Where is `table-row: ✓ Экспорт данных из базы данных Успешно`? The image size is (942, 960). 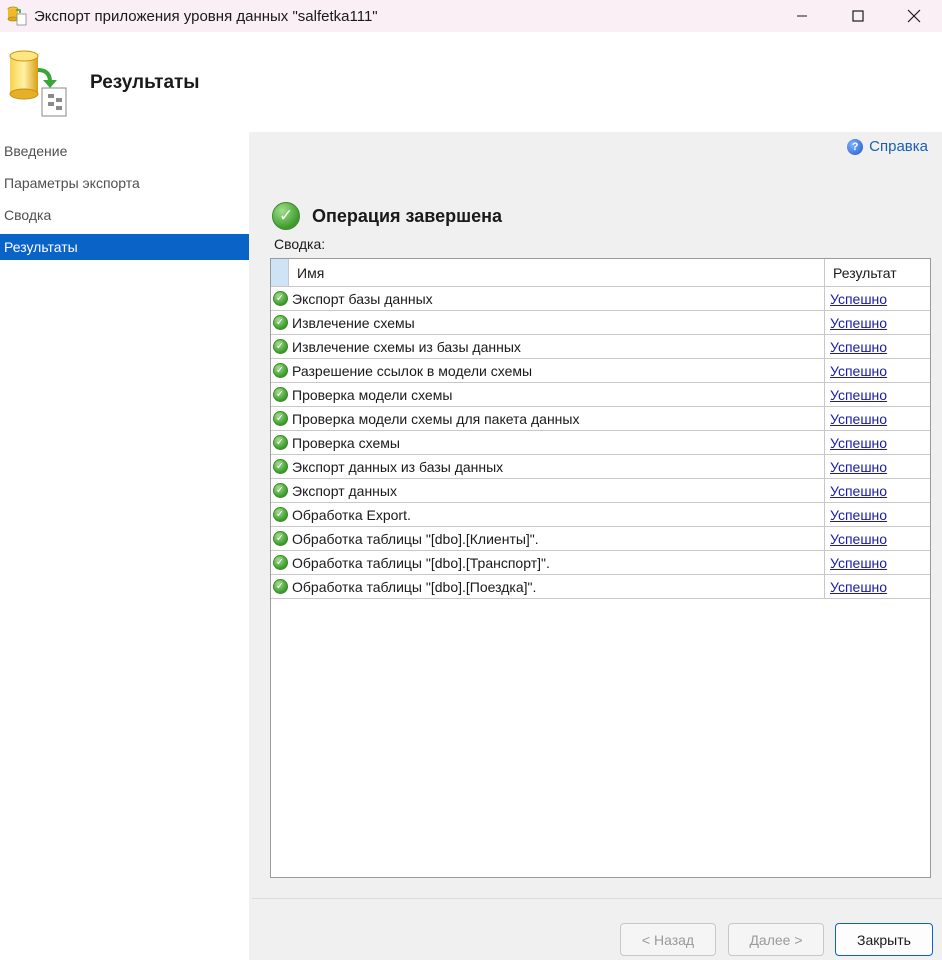 table-row: ✓ Экспорт данных из базы данных Успешно is located at coordinates (600, 467).